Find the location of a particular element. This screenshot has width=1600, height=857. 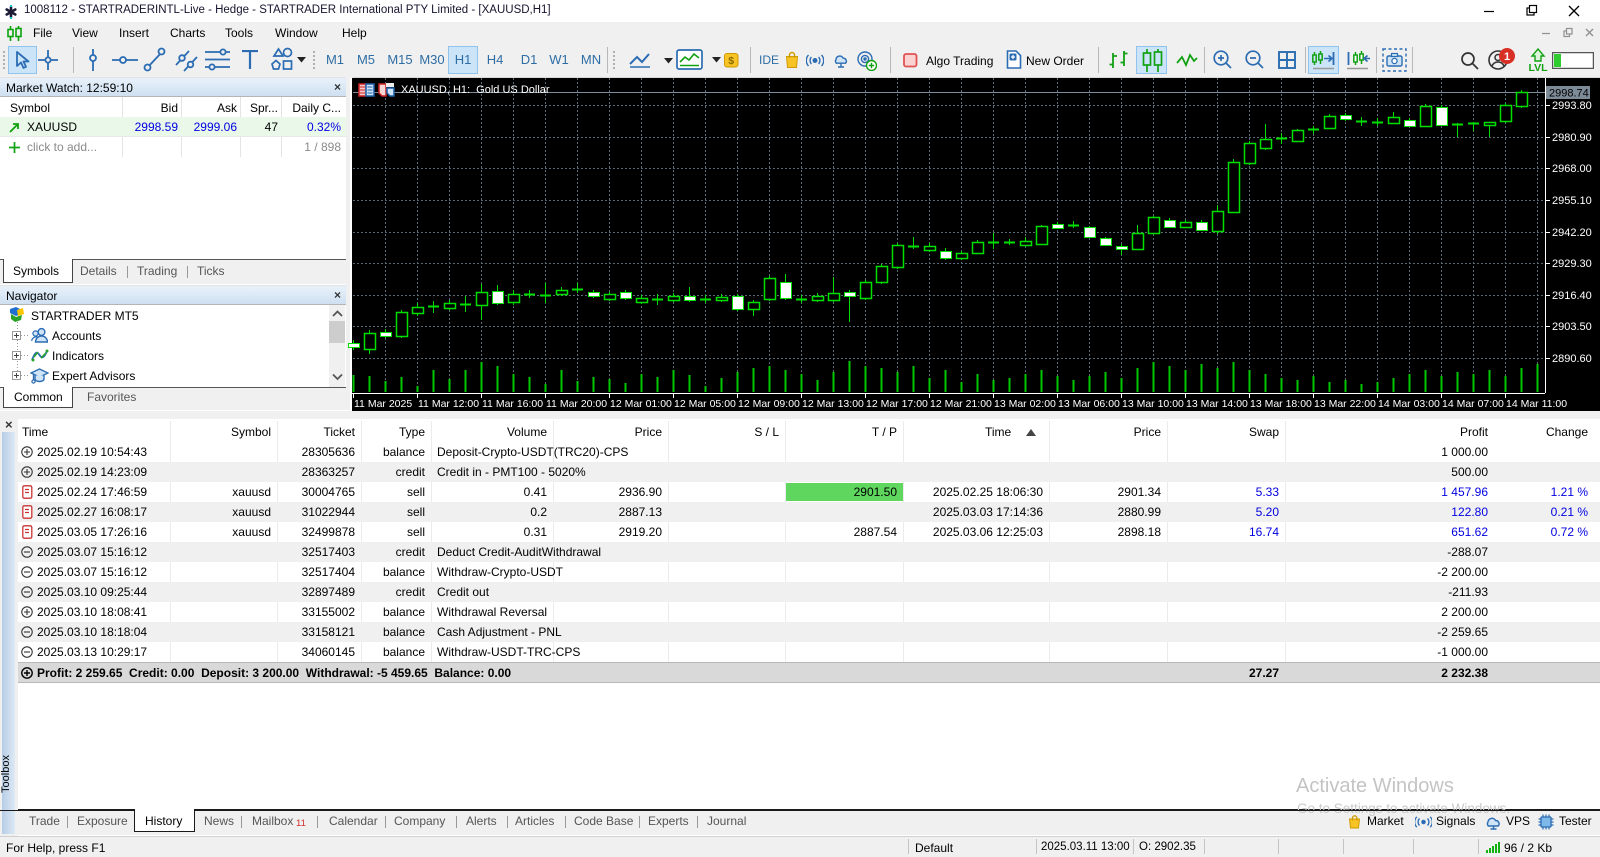

svg-text: 13 Mar 18:00 is located at coordinates (1281, 404).